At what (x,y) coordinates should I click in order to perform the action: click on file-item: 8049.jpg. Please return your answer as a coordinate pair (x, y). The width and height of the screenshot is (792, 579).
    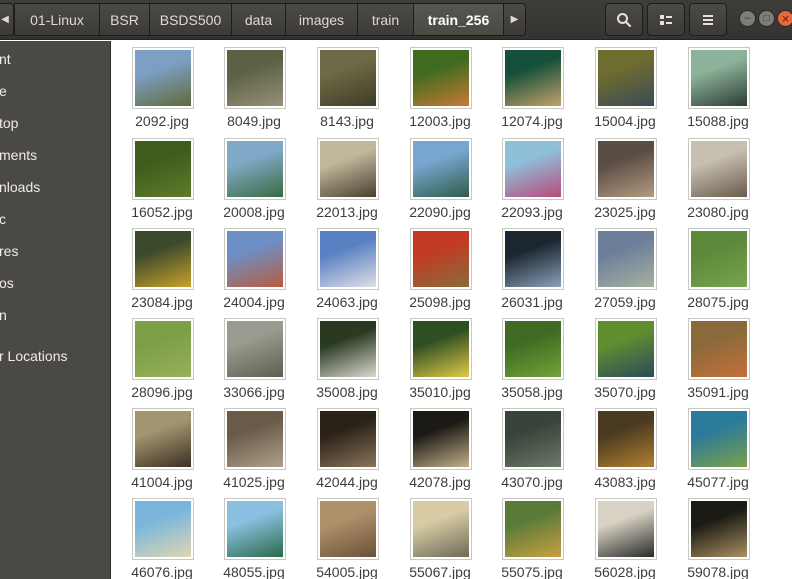
    Looking at the image, I should click on (254, 86).